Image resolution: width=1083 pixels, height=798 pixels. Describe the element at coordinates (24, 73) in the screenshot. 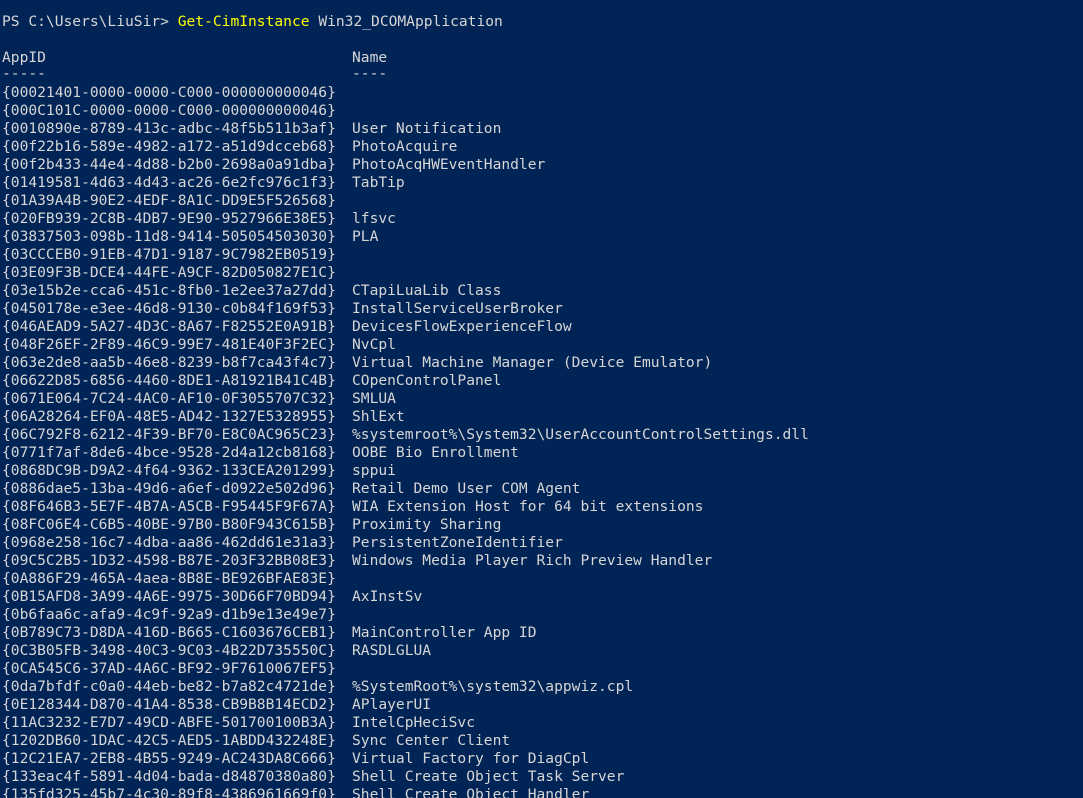

I see `appid-underline: -----` at that location.